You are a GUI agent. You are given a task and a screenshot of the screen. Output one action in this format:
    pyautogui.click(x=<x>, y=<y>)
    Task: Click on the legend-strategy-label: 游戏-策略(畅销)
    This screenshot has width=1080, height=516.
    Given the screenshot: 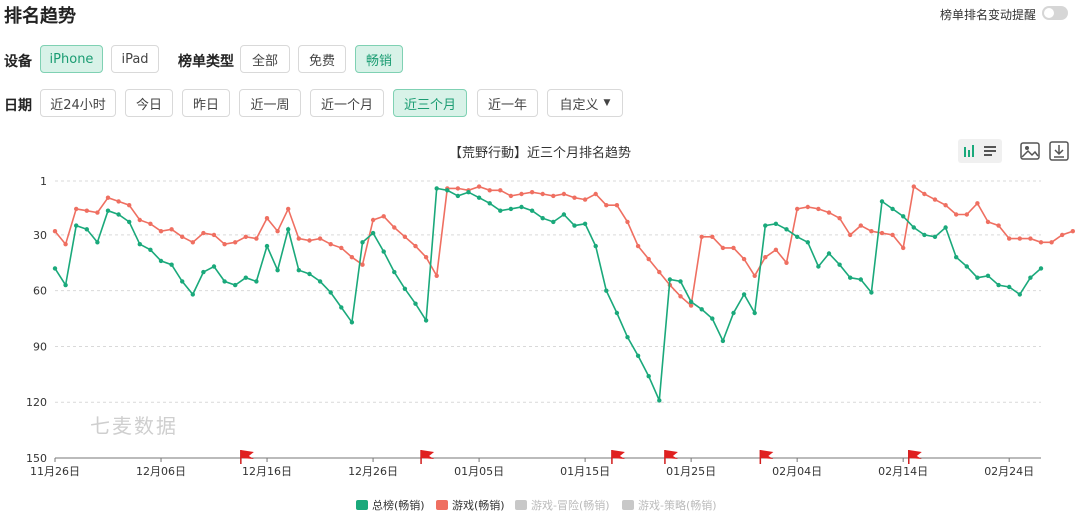 What is the action you would take?
    pyautogui.click(x=677, y=505)
    